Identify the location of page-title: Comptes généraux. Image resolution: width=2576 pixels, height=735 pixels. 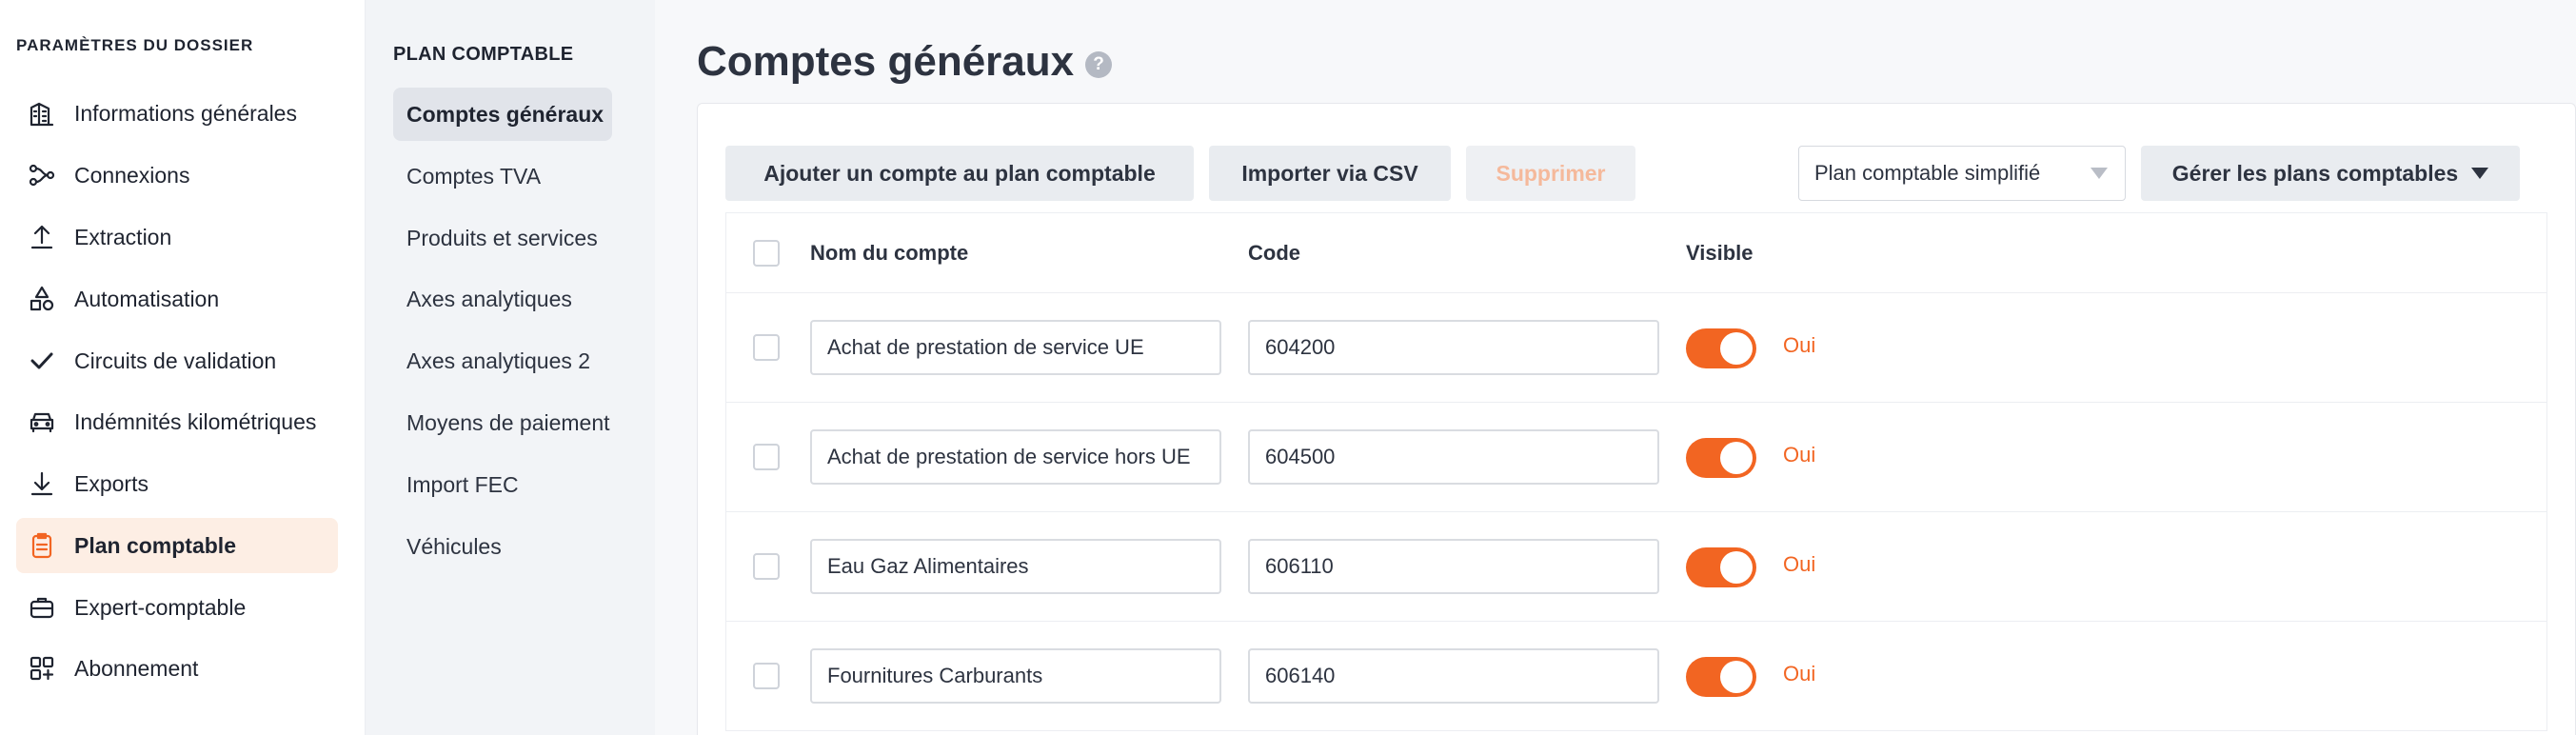
(886, 62).